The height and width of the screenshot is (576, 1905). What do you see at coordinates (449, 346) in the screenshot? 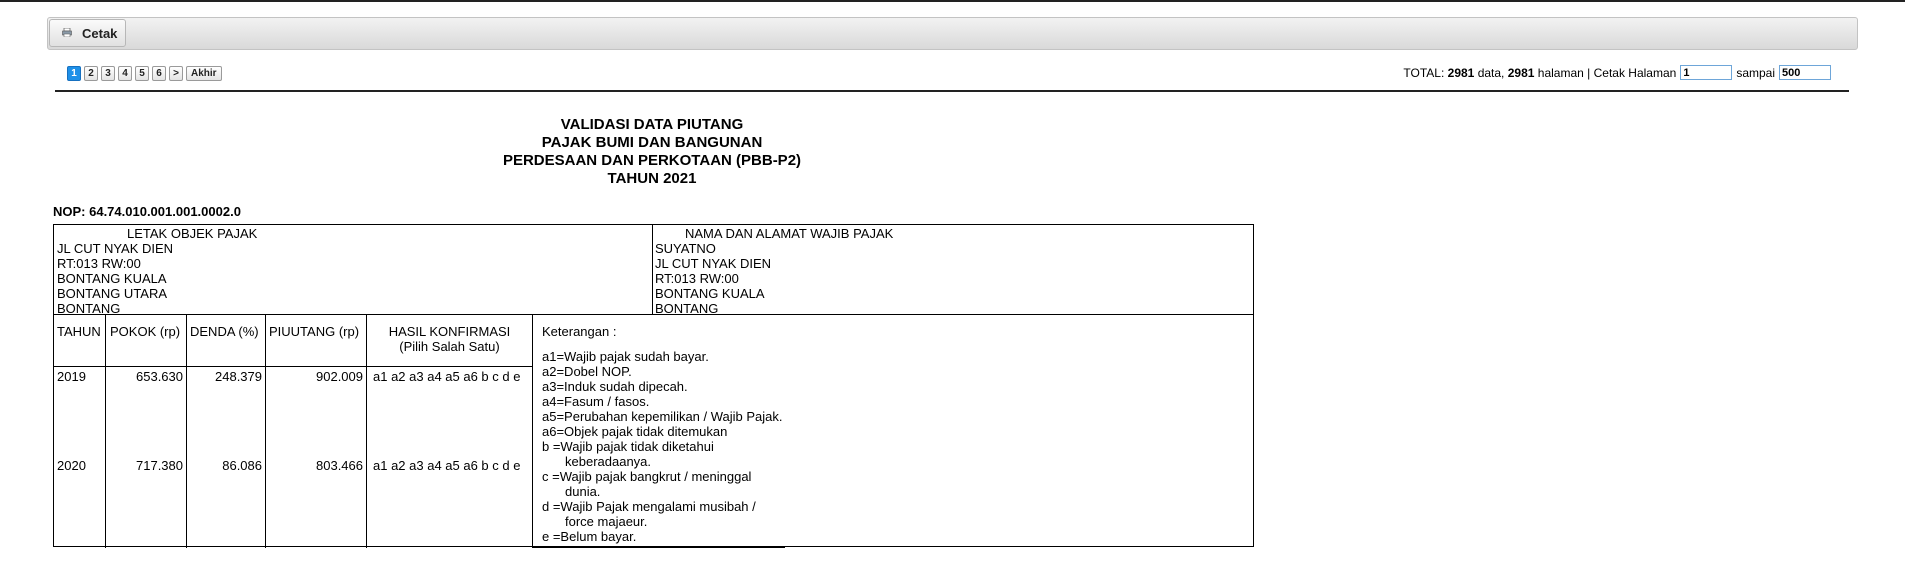
I see `confirmation-subtitle: (Pilih Salah Satu)` at bounding box center [449, 346].